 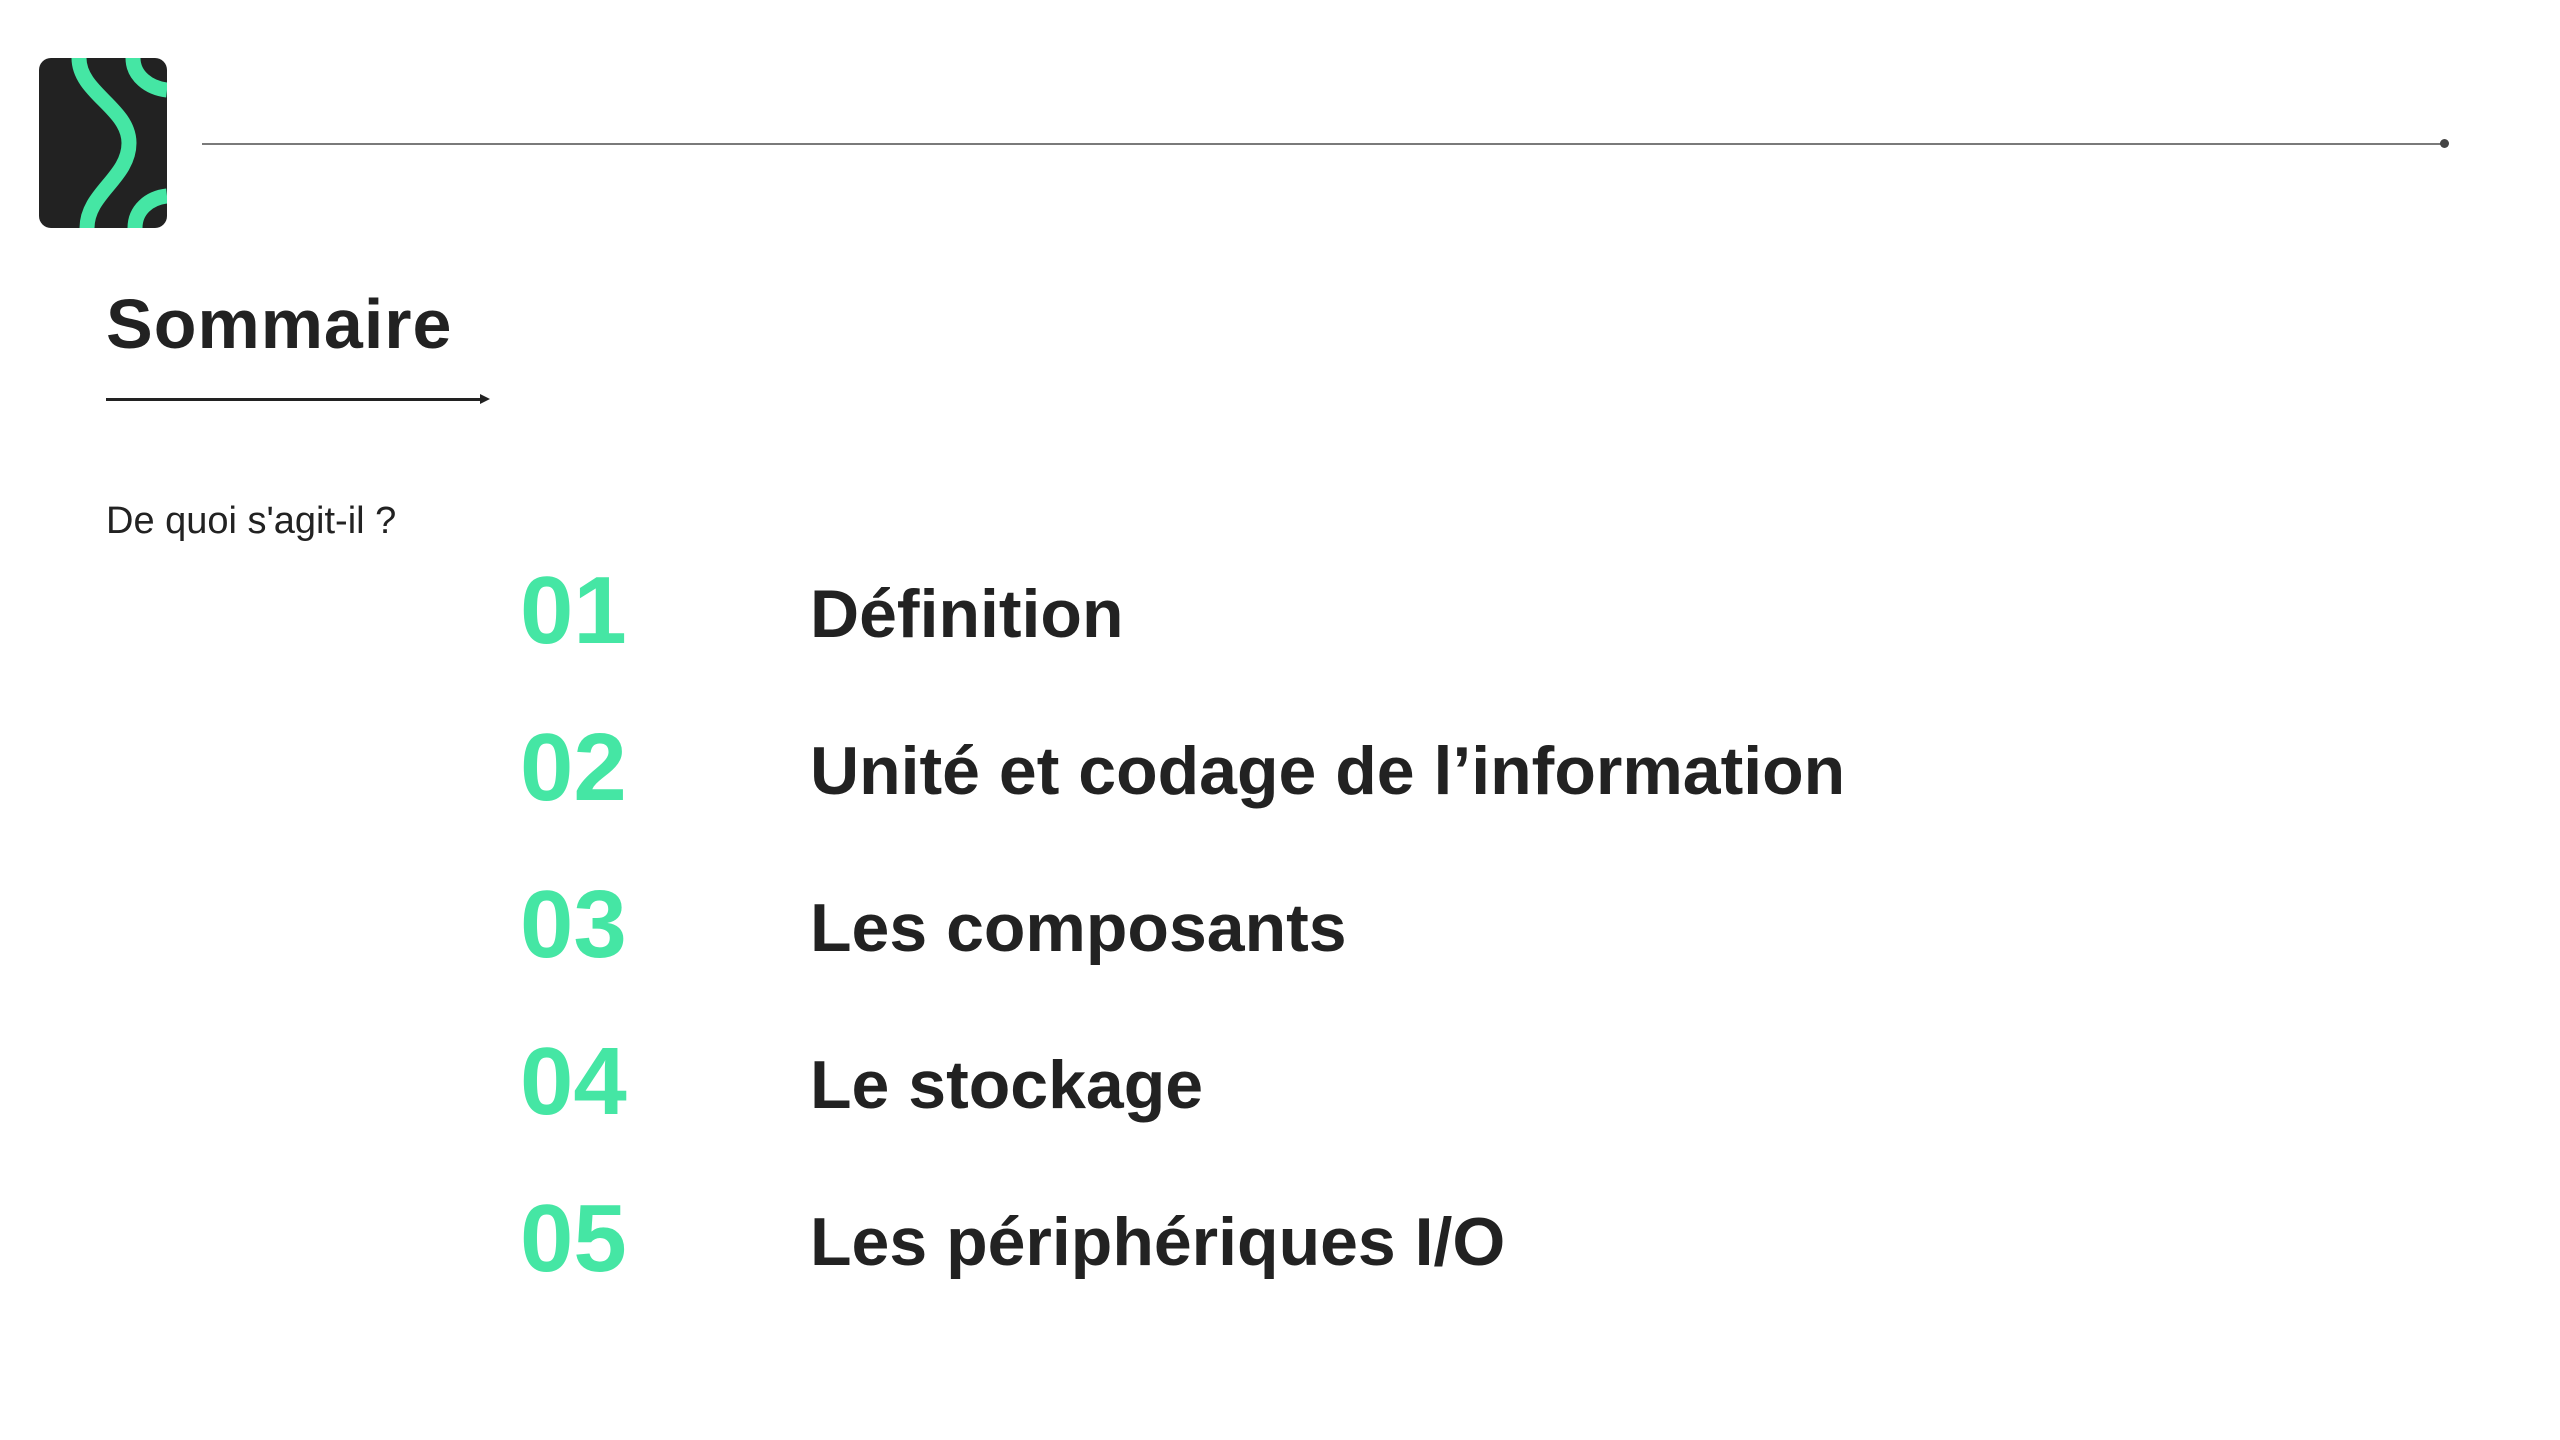 I want to click on toc-label: Les périphériques I/O, so click(x=1158, y=1242).